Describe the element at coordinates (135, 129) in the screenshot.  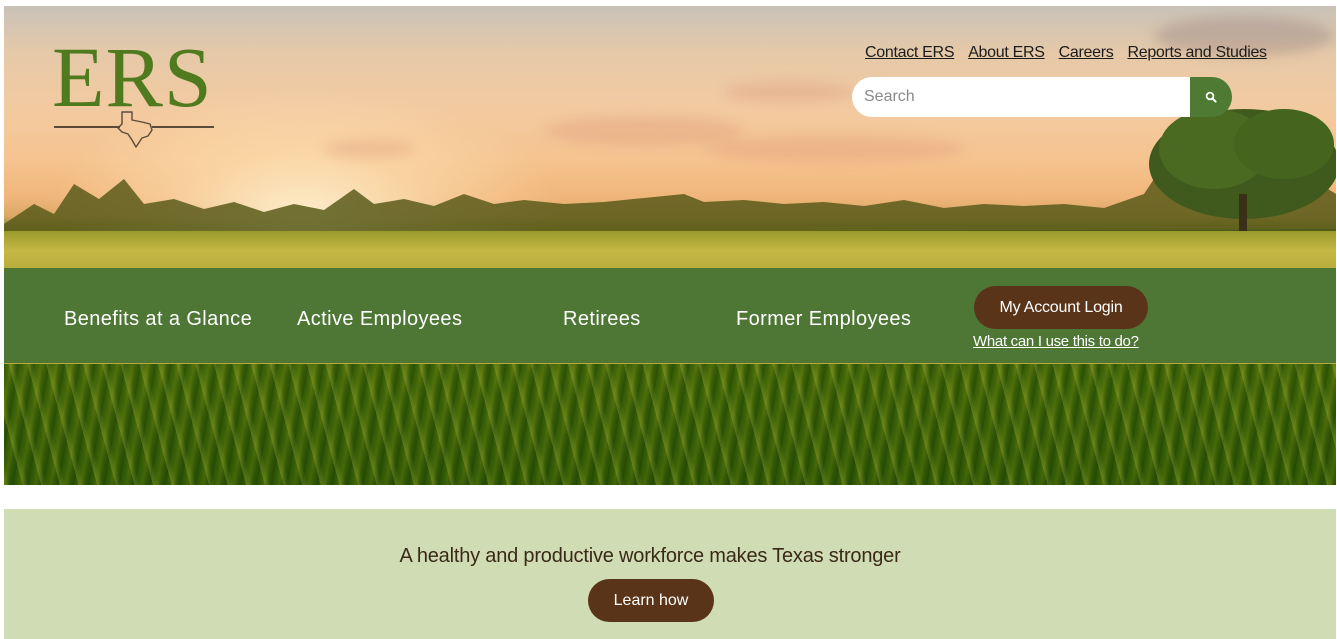
I see `texas-outline-icon` at that location.